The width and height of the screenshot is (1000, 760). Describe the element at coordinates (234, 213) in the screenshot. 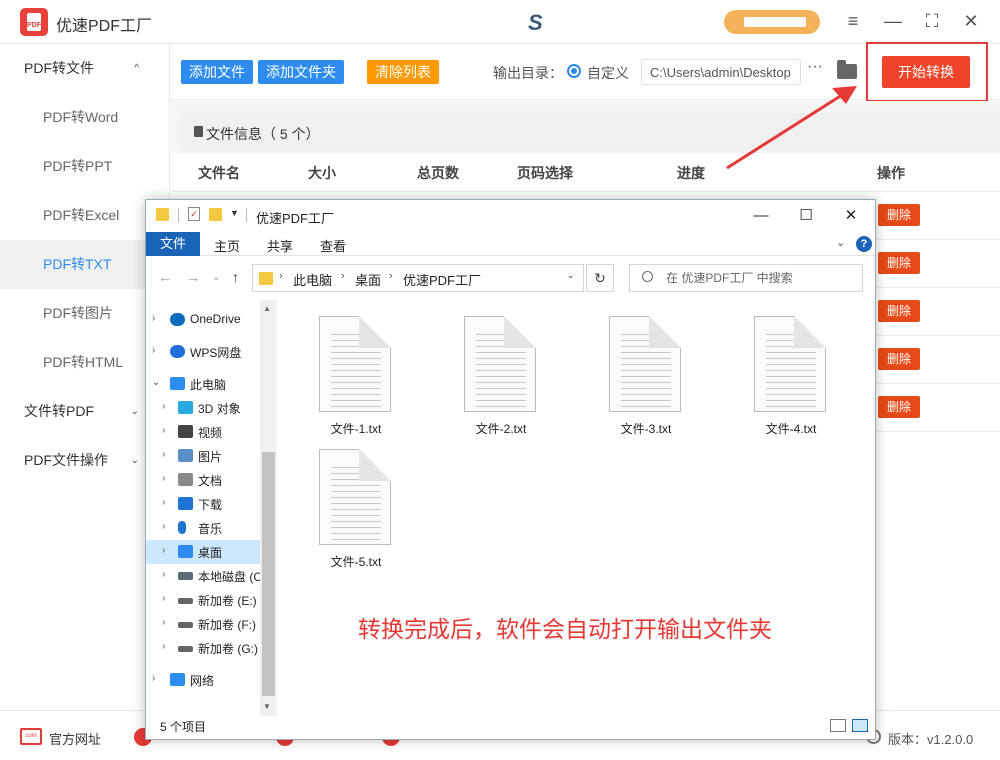

I see `quick-access-dropdown-icon: ▼` at that location.